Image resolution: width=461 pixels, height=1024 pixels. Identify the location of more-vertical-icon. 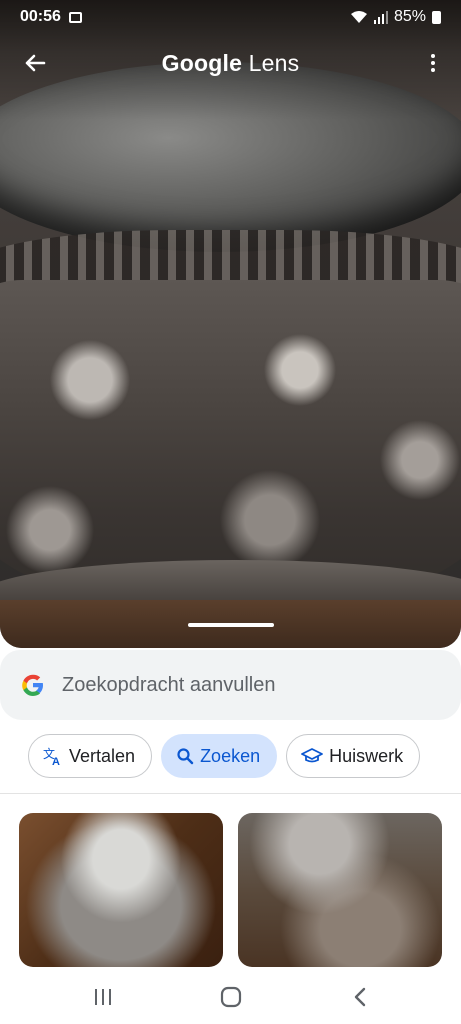
(433, 63).